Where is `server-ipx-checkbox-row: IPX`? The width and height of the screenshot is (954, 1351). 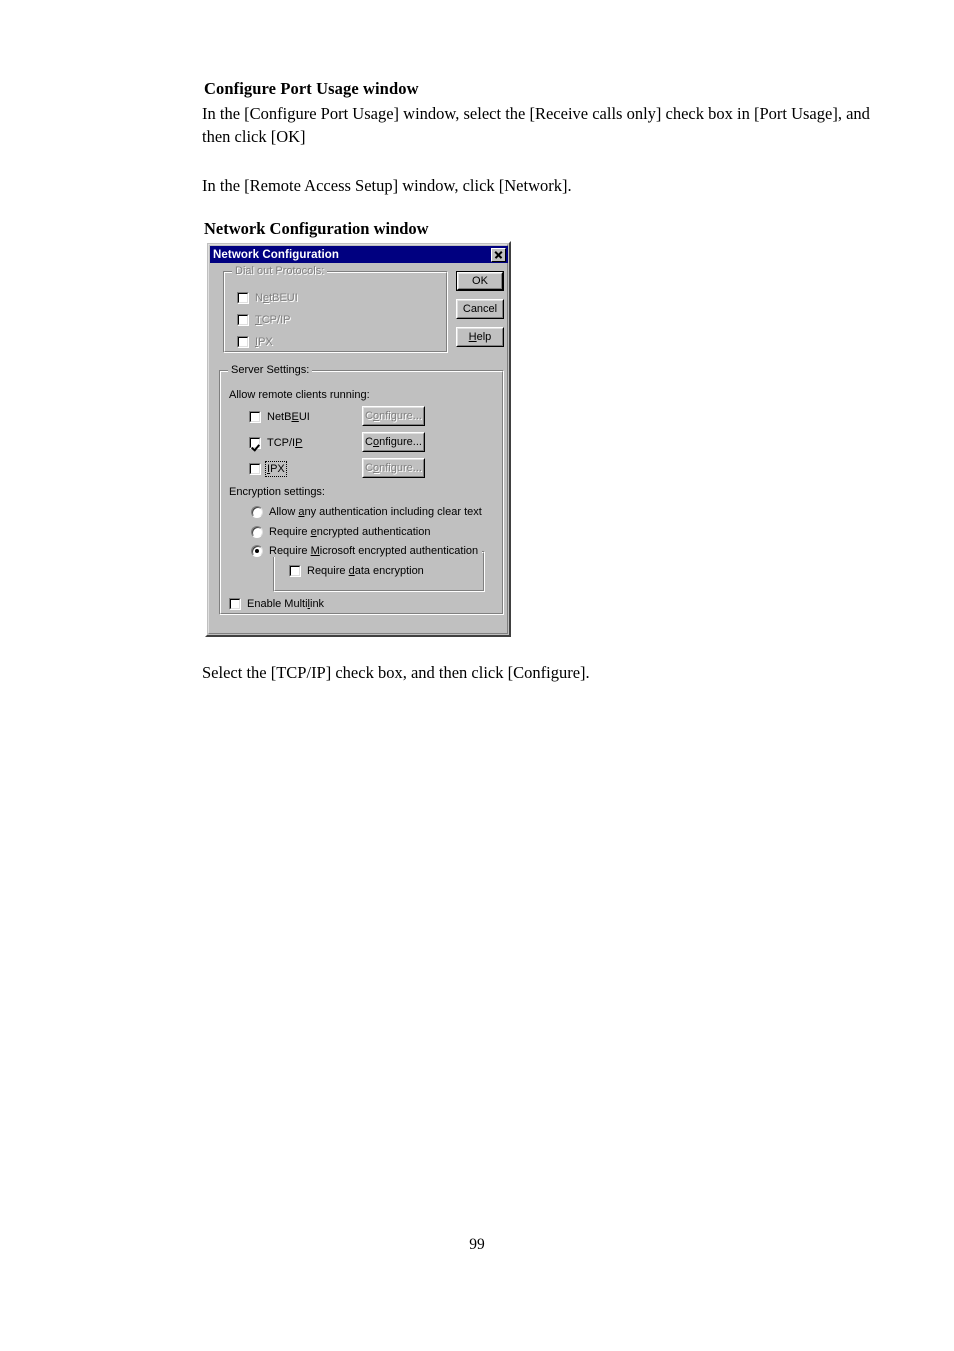
server-ipx-checkbox-row: IPX is located at coordinates (268, 469).